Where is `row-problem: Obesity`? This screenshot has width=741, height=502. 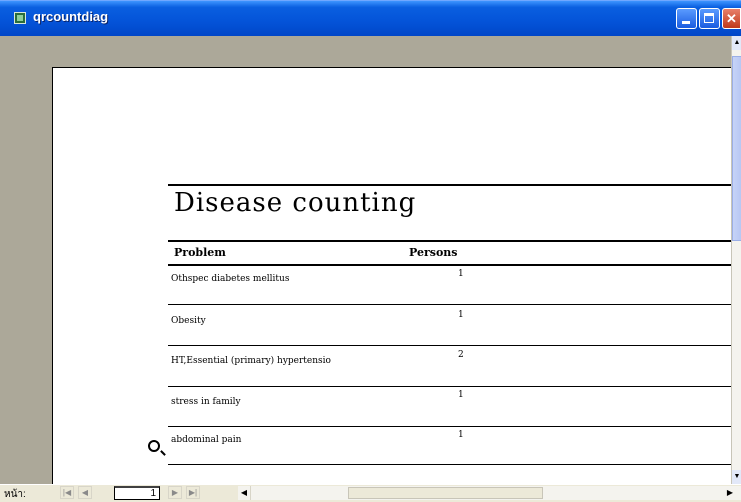 row-problem: Obesity is located at coordinates (188, 321).